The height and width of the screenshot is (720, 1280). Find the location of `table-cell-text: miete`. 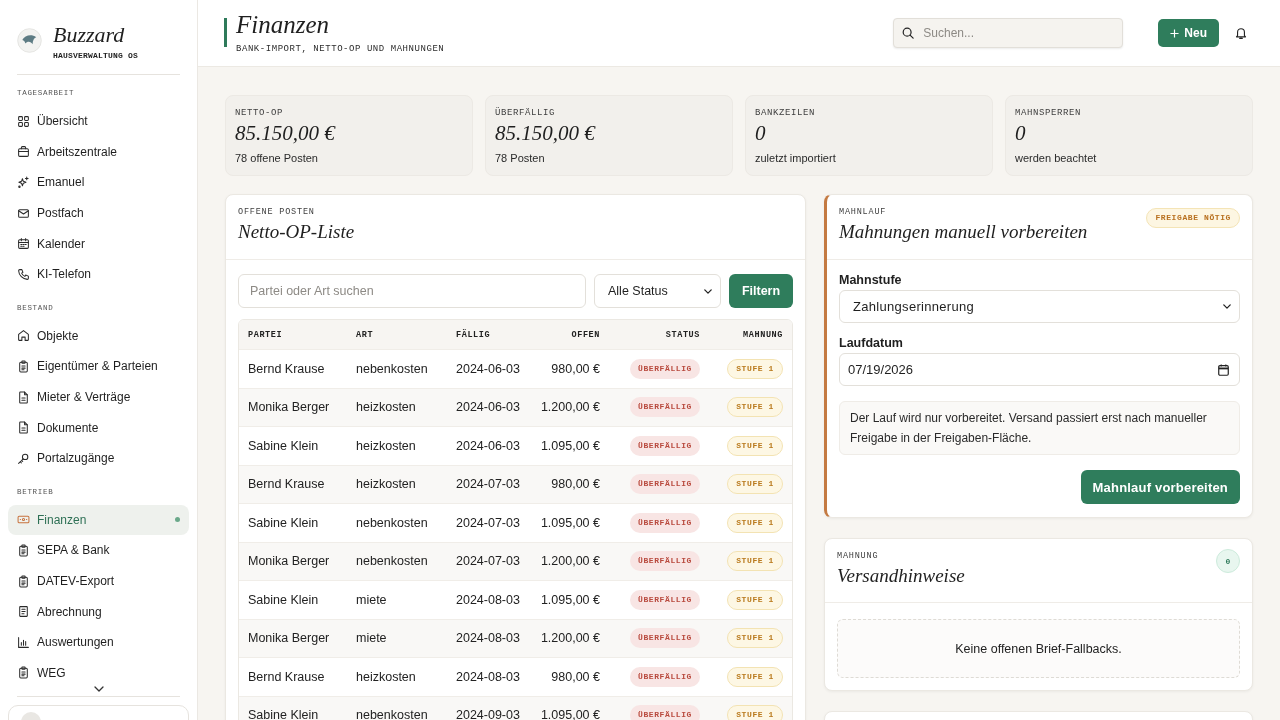

table-cell-text: miete is located at coordinates (372, 638).